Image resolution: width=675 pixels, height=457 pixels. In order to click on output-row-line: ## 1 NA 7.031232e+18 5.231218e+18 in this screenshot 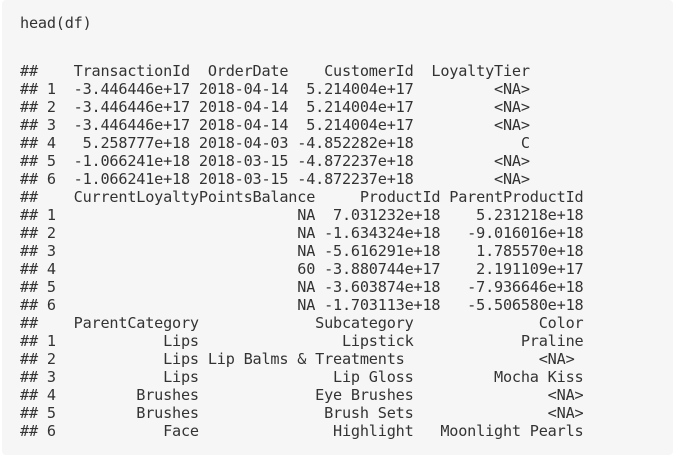, I will do `click(302, 215)`.